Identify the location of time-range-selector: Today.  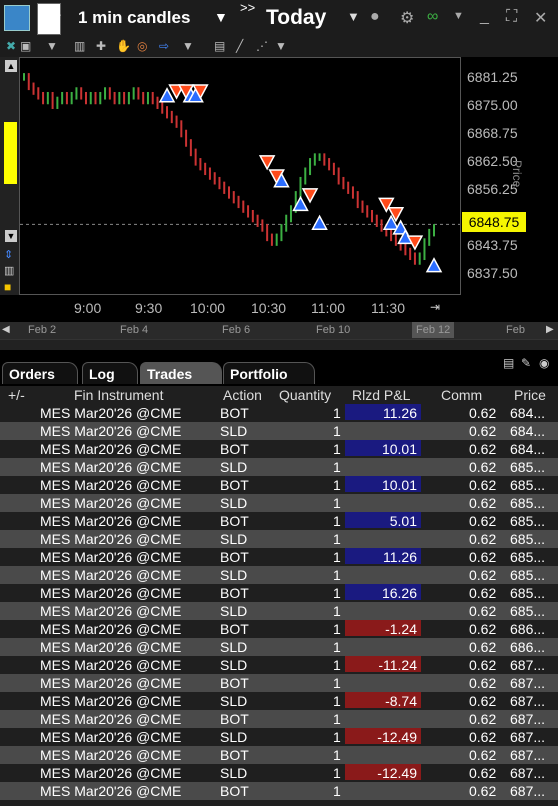
(296, 18).